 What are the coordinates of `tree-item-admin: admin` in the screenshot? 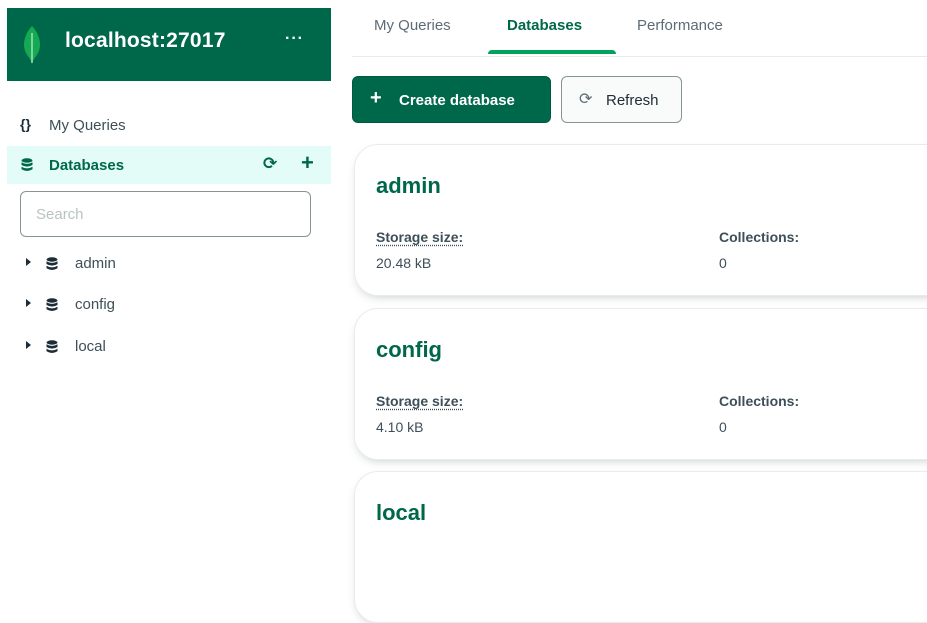 It's located at (169, 264).